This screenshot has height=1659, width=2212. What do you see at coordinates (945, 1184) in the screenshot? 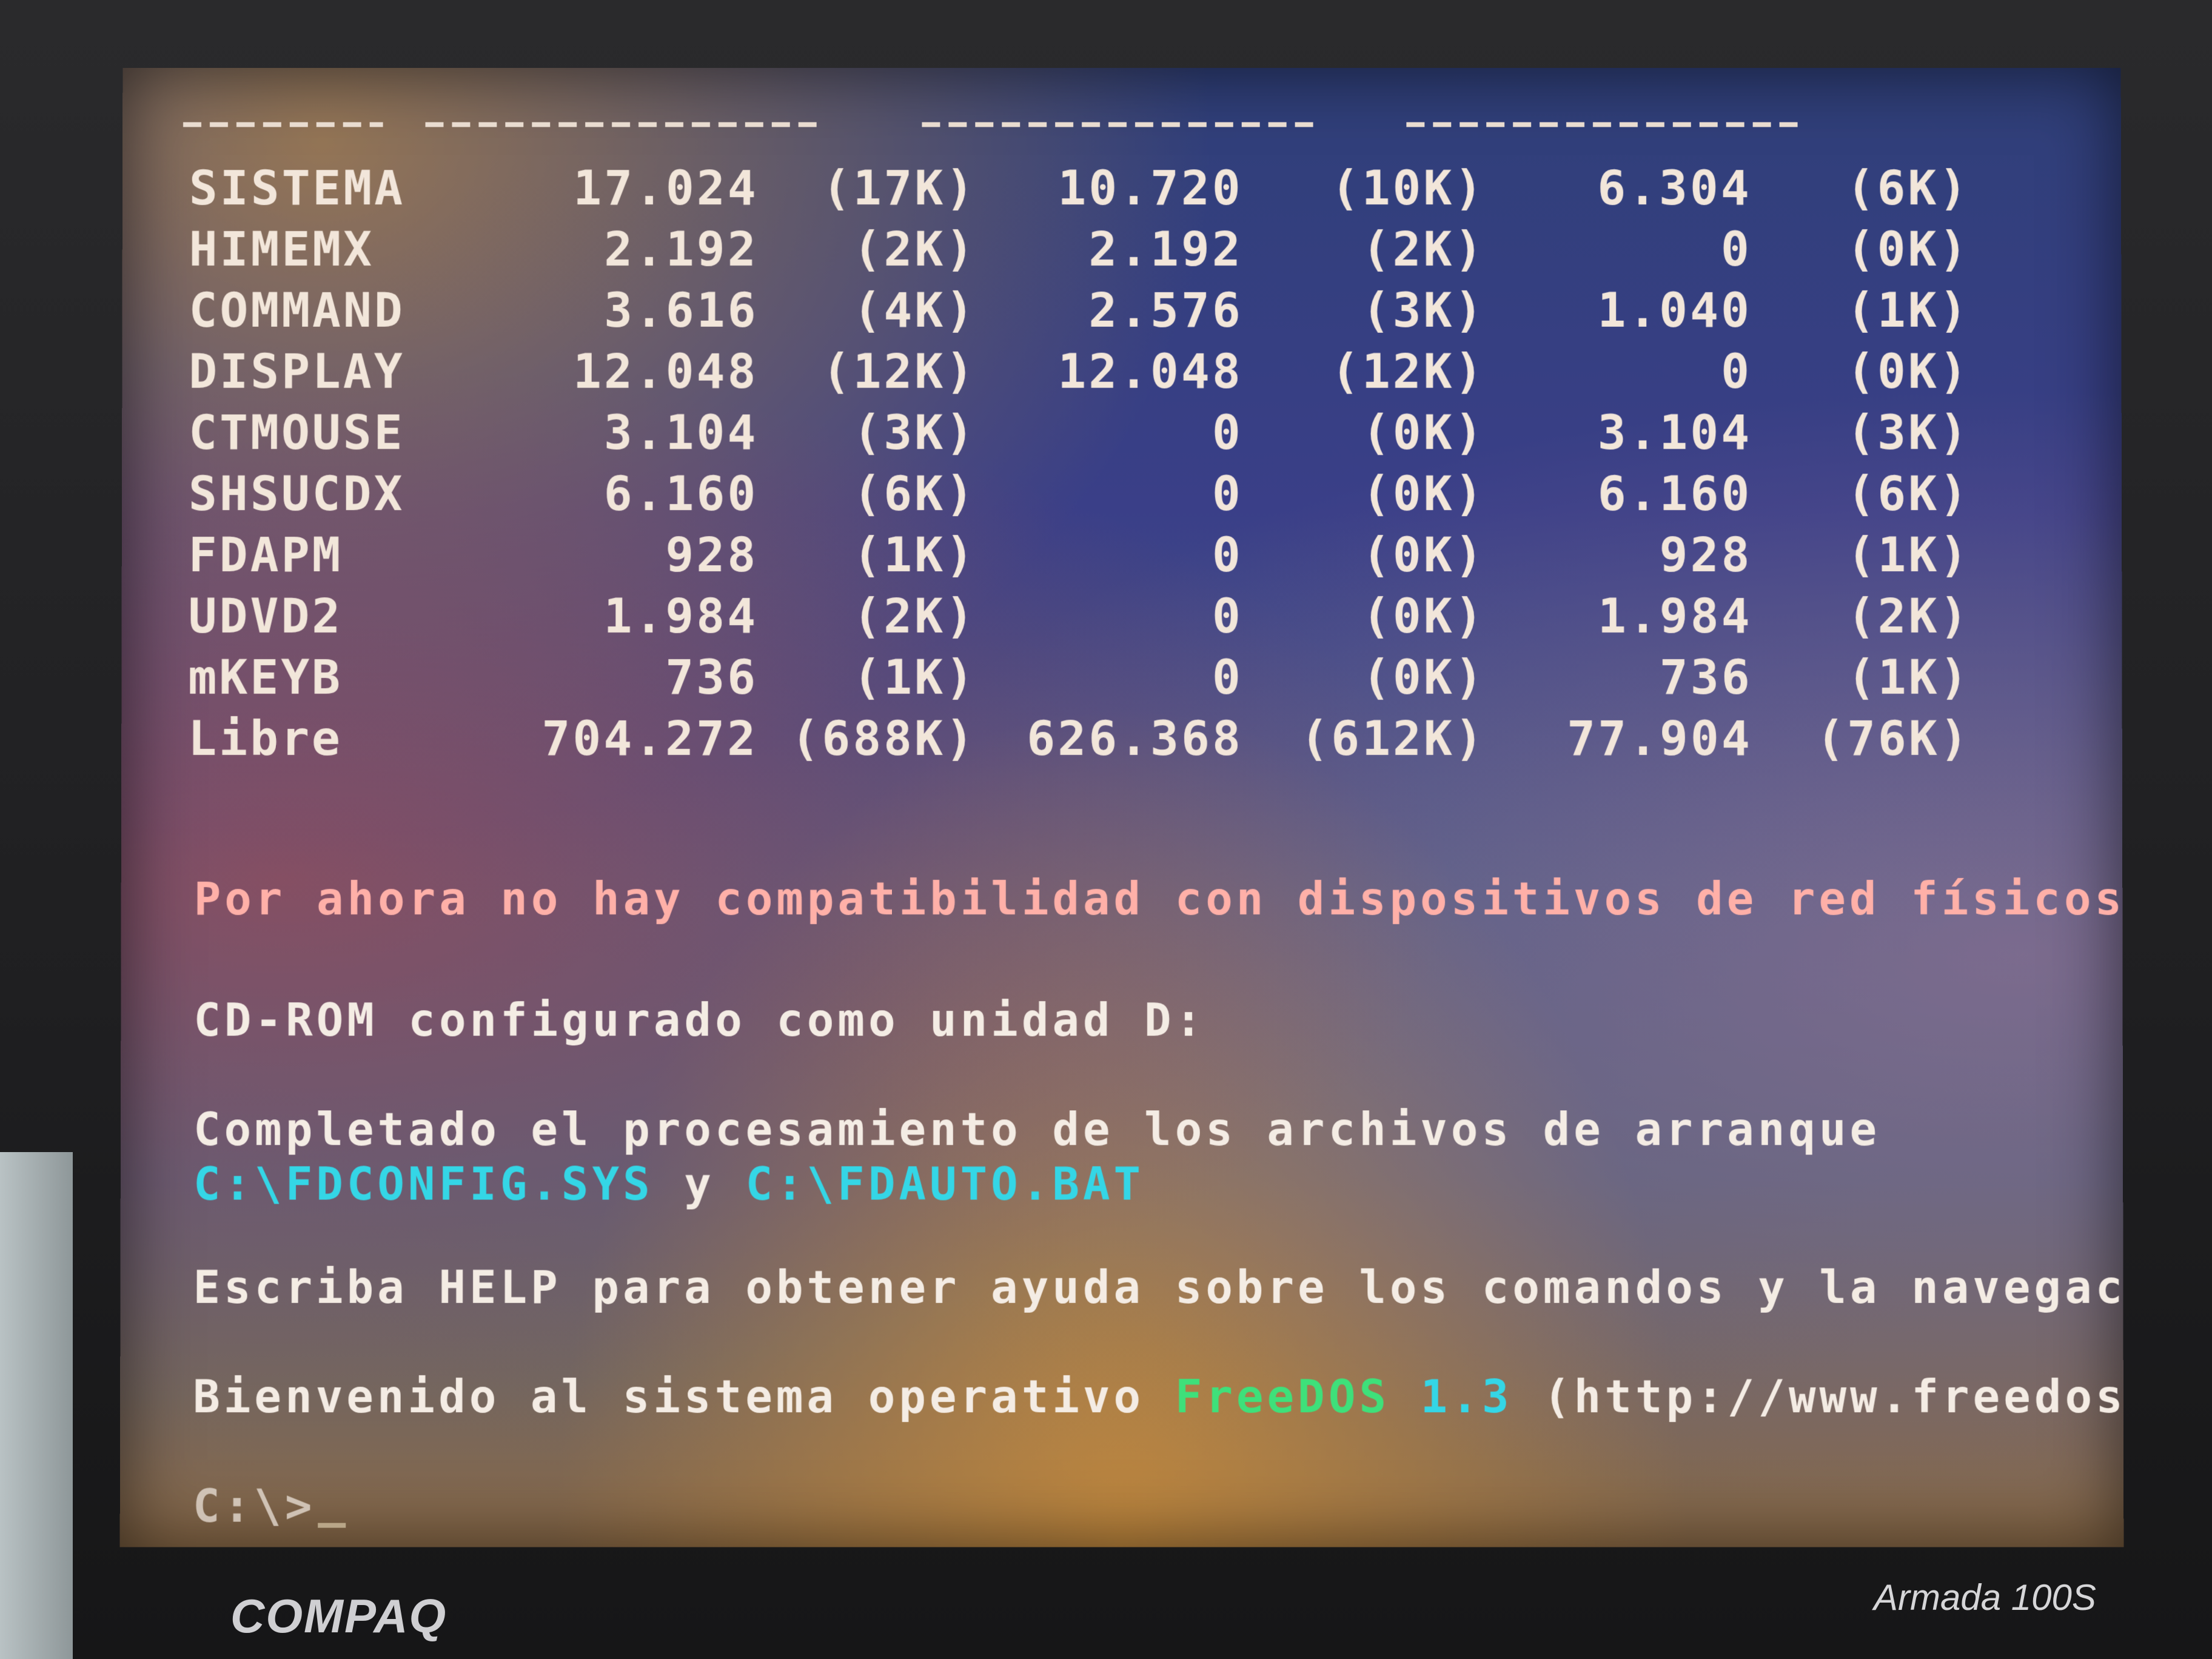
I see `auto-file-path: C:\FDAUTO.BAT` at bounding box center [945, 1184].